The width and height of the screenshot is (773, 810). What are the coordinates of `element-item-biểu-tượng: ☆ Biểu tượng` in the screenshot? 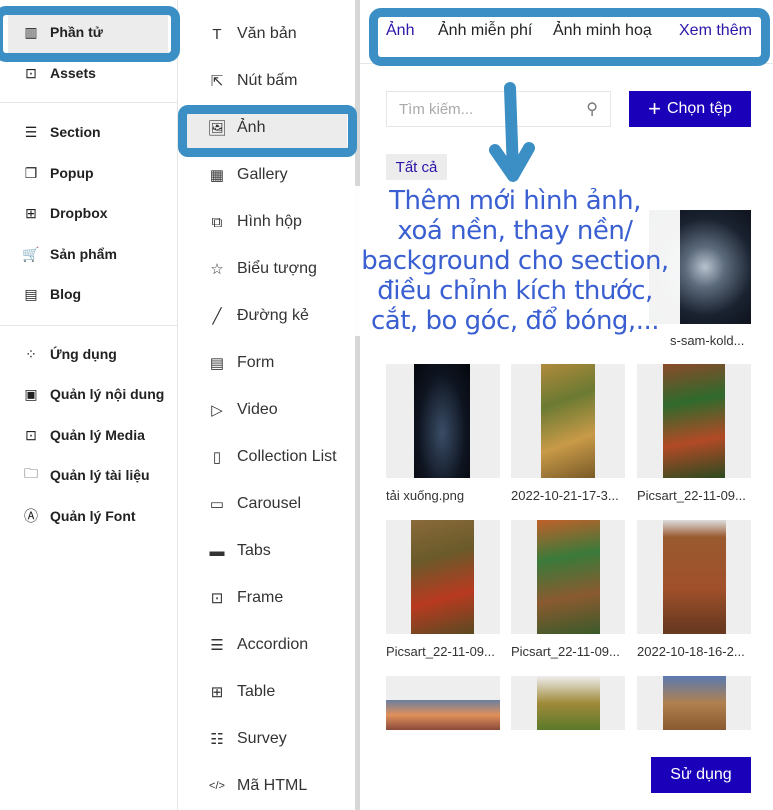 It's located at (262, 269).